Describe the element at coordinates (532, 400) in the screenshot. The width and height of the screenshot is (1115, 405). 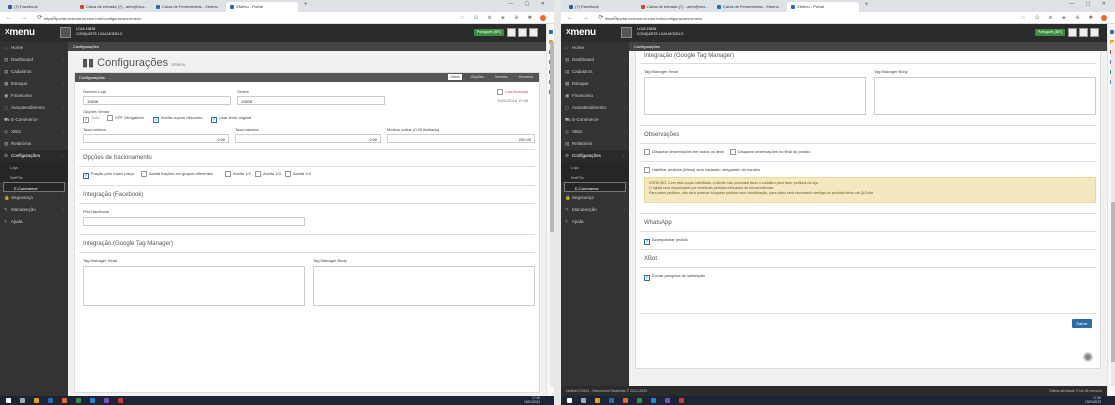
I see `system-tray: 17:40 15/01/2023` at that location.